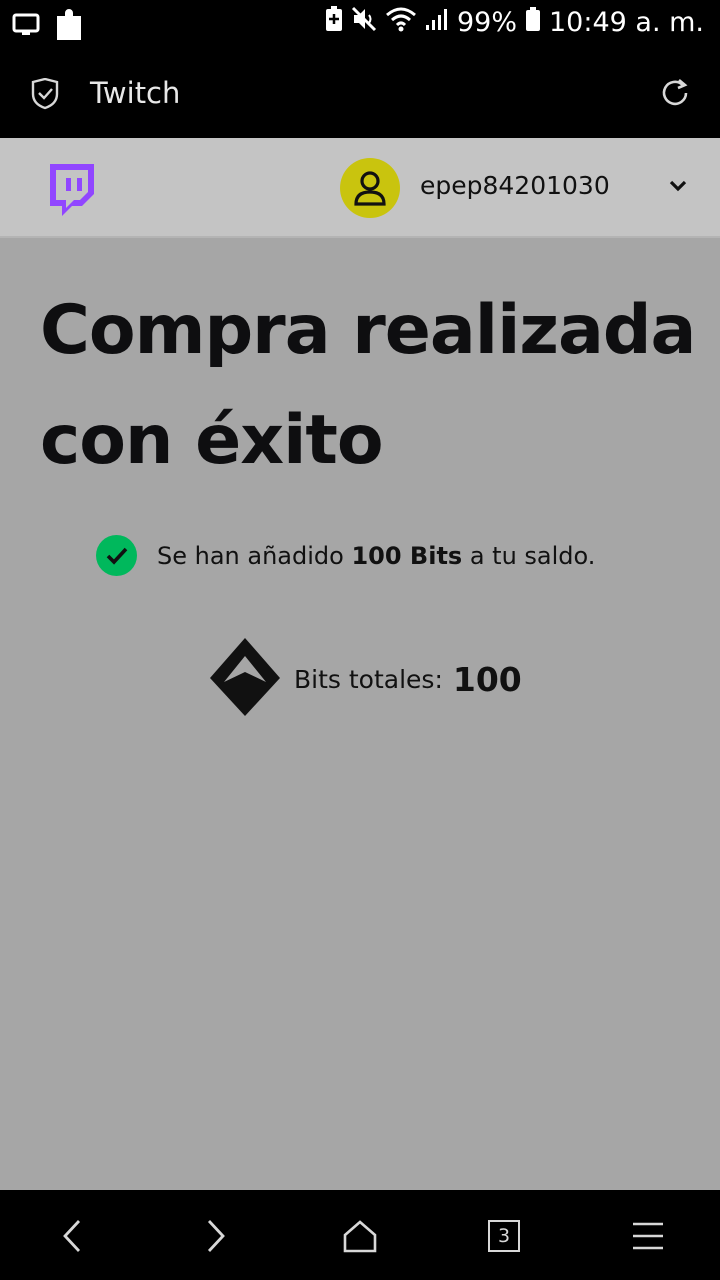 The height and width of the screenshot is (1280, 720). What do you see at coordinates (216, 1236) in the screenshot?
I see `forward-icon` at bounding box center [216, 1236].